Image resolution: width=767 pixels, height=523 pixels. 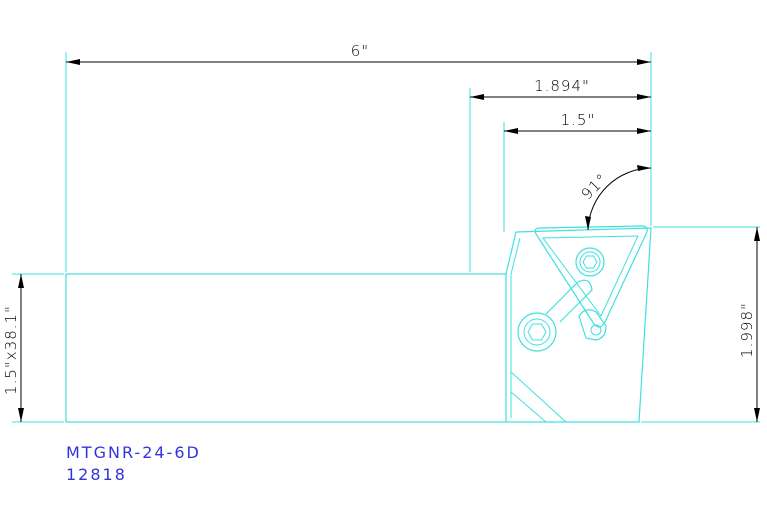 I want to click on arrow-shank-bottom, so click(x=21, y=415).